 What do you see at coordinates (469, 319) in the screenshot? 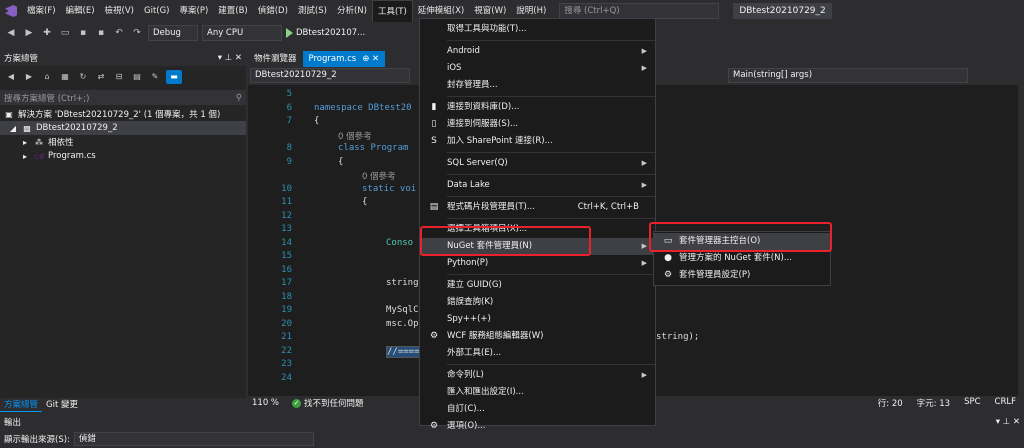
I see `menu-item-label: Spy++(+)` at bounding box center [469, 319].